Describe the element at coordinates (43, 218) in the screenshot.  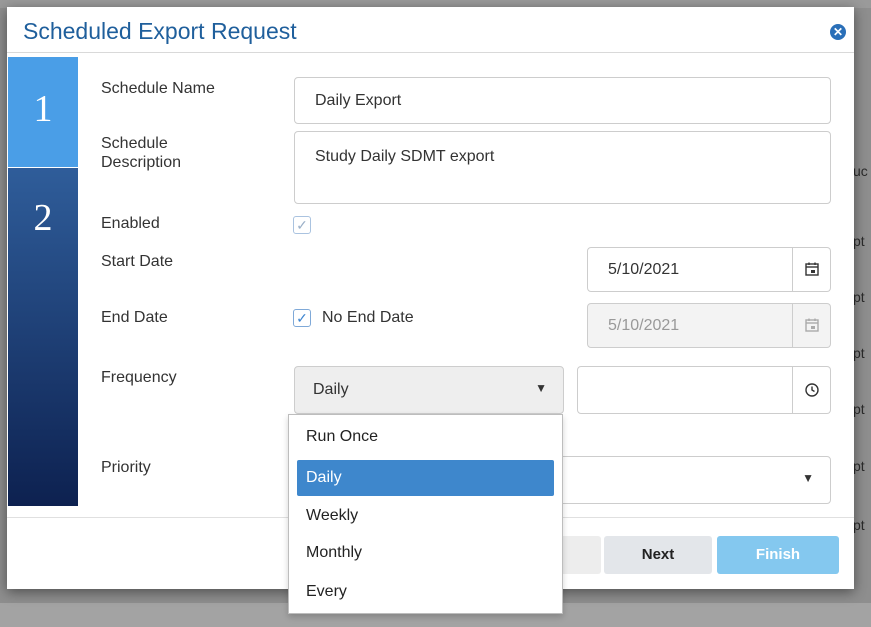
I see `step-number: 2` at that location.